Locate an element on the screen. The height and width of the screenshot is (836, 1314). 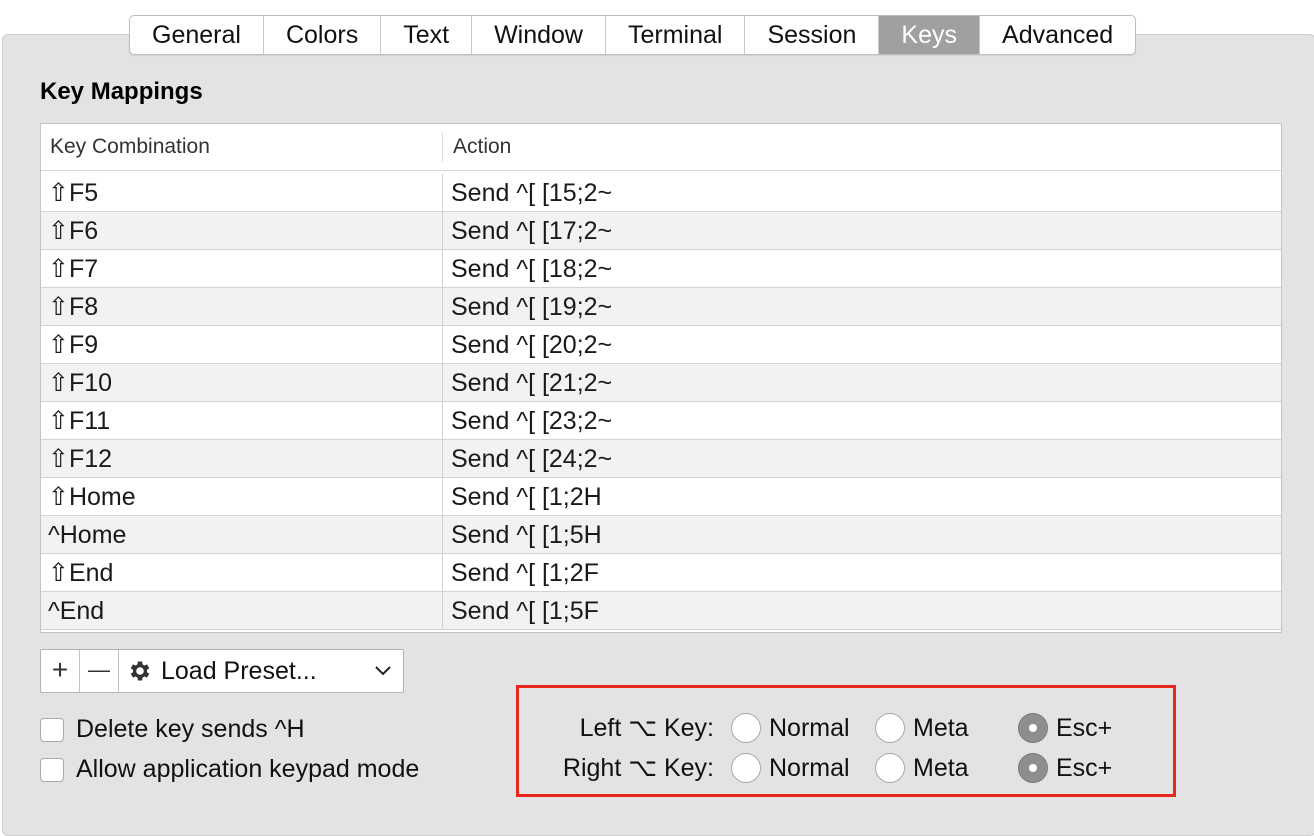
delete-key-checkbox is located at coordinates (52, 729).